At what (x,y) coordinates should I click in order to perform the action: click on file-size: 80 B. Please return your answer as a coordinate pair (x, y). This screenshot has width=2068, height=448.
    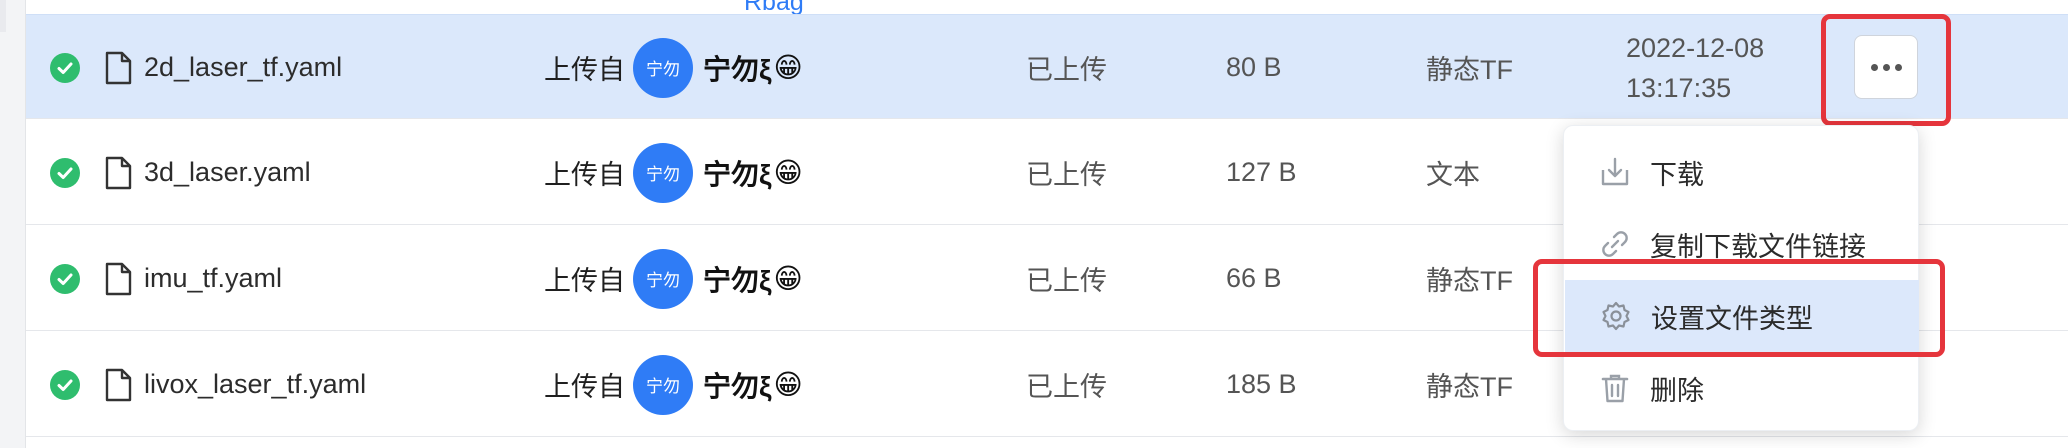
    Looking at the image, I should click on (1254, 67).